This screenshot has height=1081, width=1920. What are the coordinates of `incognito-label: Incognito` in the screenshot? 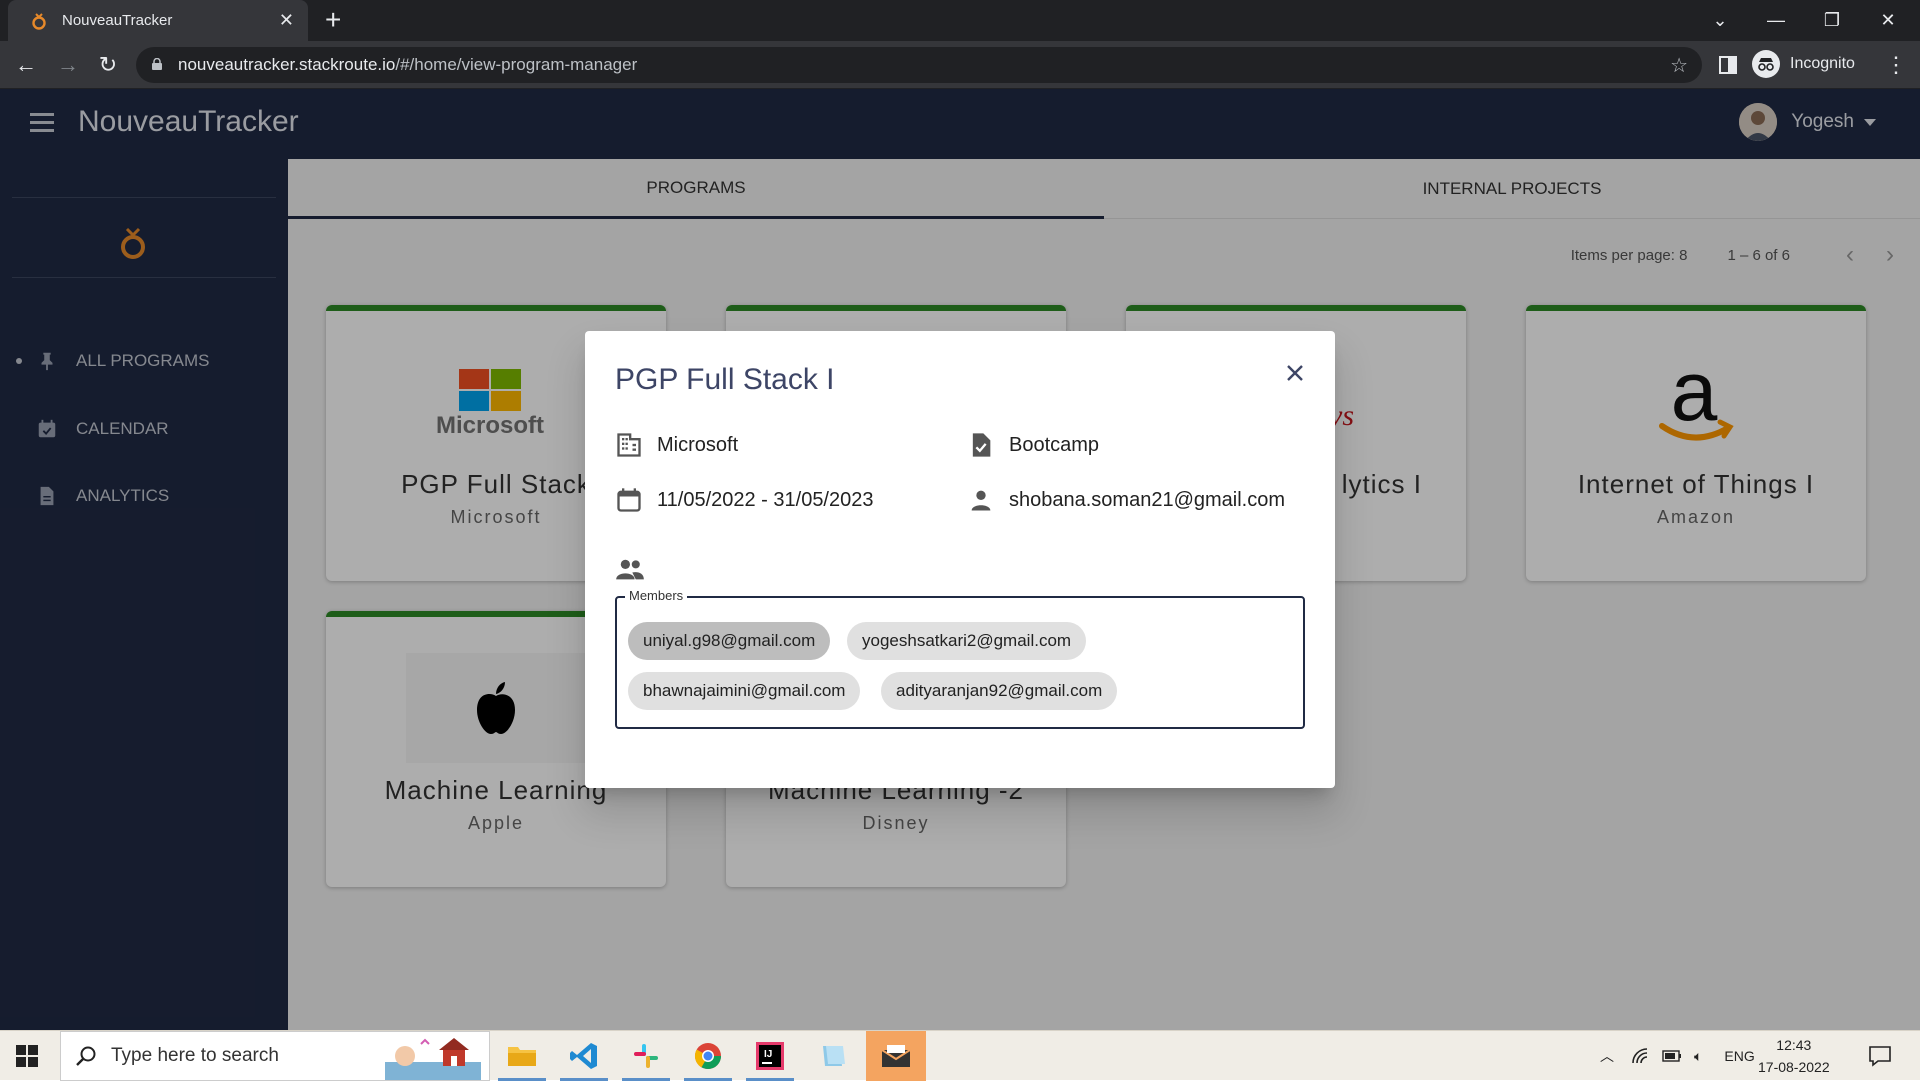 It's located at (1822, 63).